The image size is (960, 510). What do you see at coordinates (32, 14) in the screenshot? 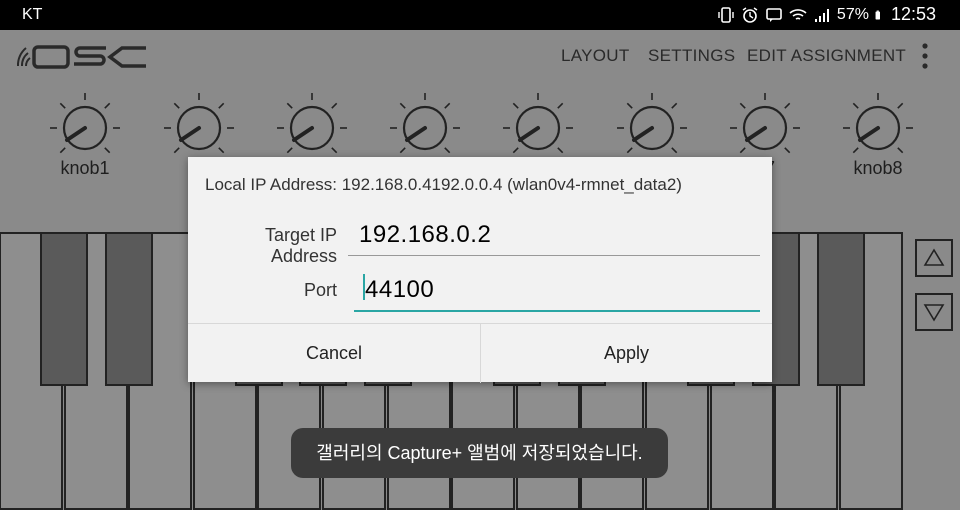
I see `carrier-label: KT` at bounding box center [32, 14].